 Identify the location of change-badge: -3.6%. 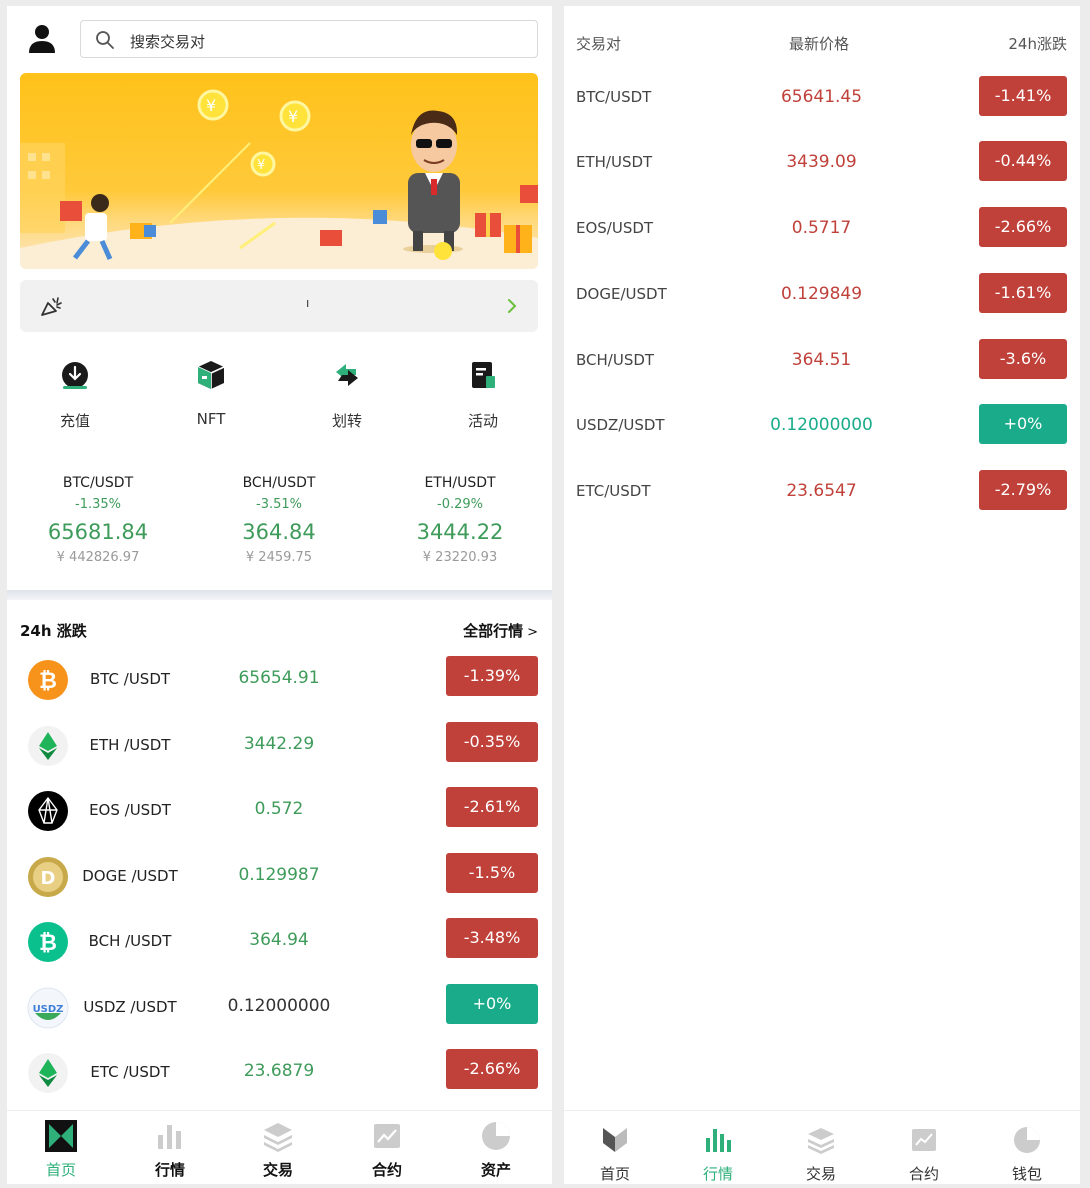
(1023, 359).